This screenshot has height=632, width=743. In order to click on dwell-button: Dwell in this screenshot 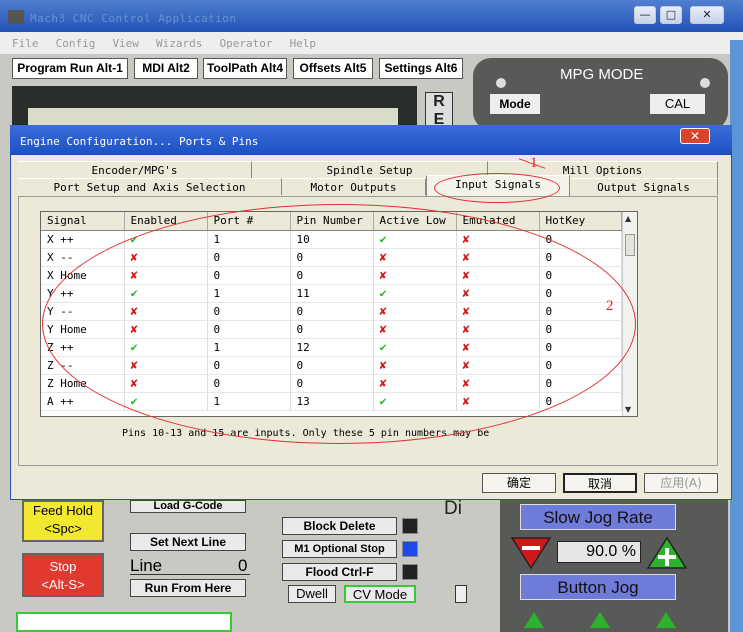, I will do `click(312, 594)`.